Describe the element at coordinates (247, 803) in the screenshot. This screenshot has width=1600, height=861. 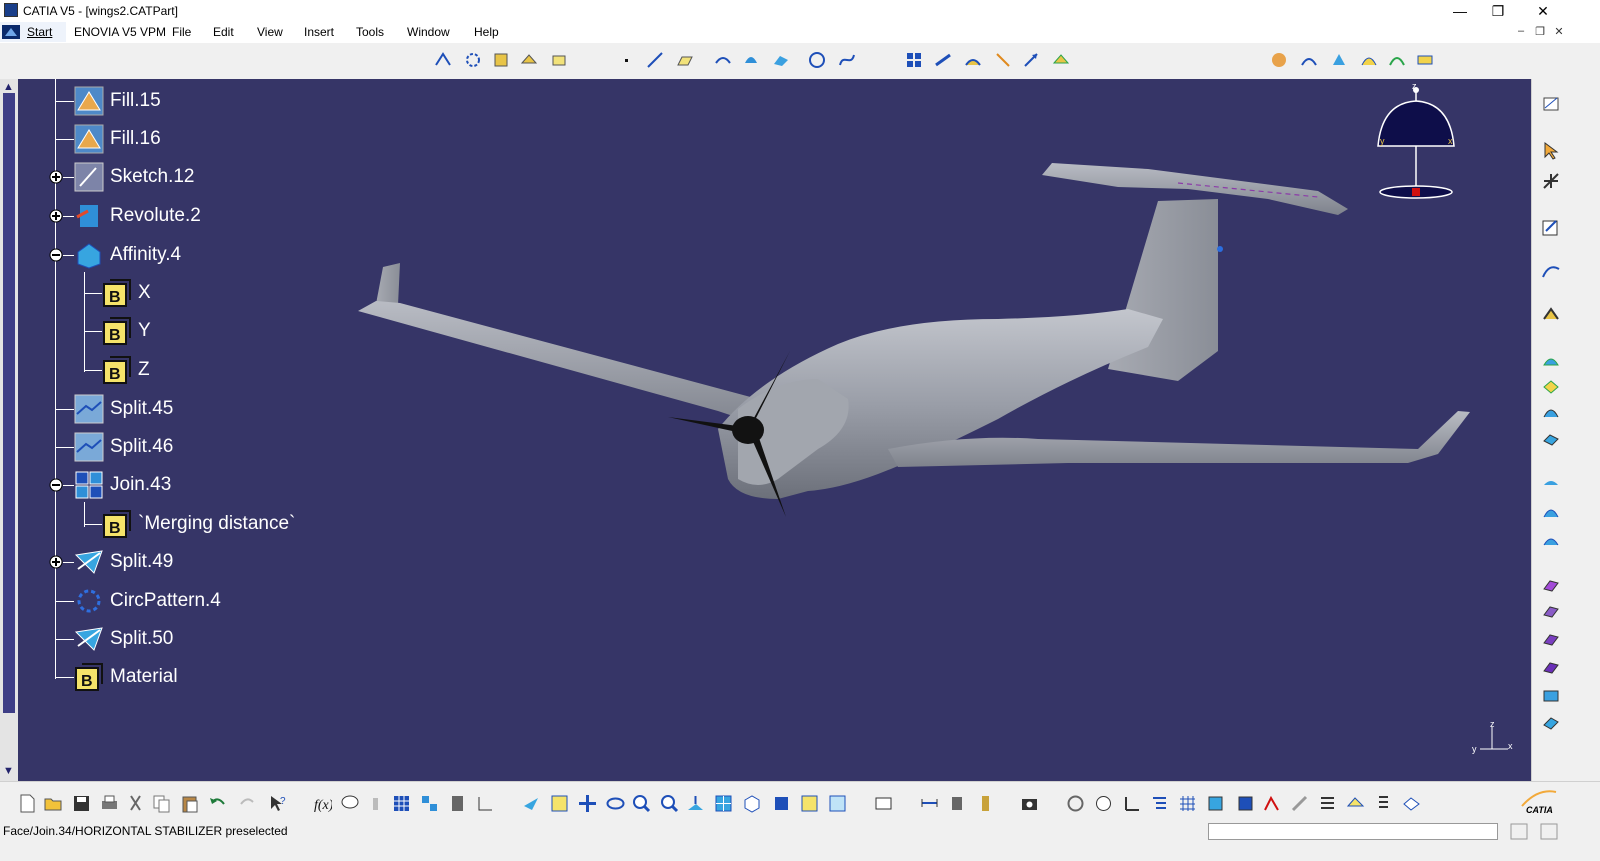
I see `redo-icon` at that location.